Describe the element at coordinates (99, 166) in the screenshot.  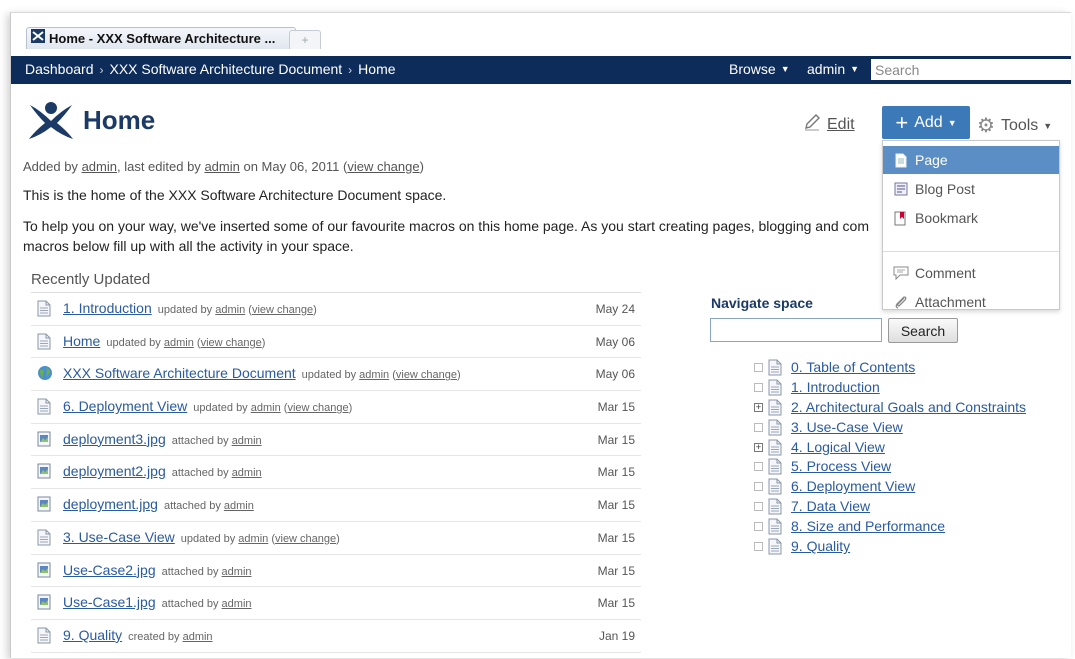
I see `creator-link: admin` at that location.